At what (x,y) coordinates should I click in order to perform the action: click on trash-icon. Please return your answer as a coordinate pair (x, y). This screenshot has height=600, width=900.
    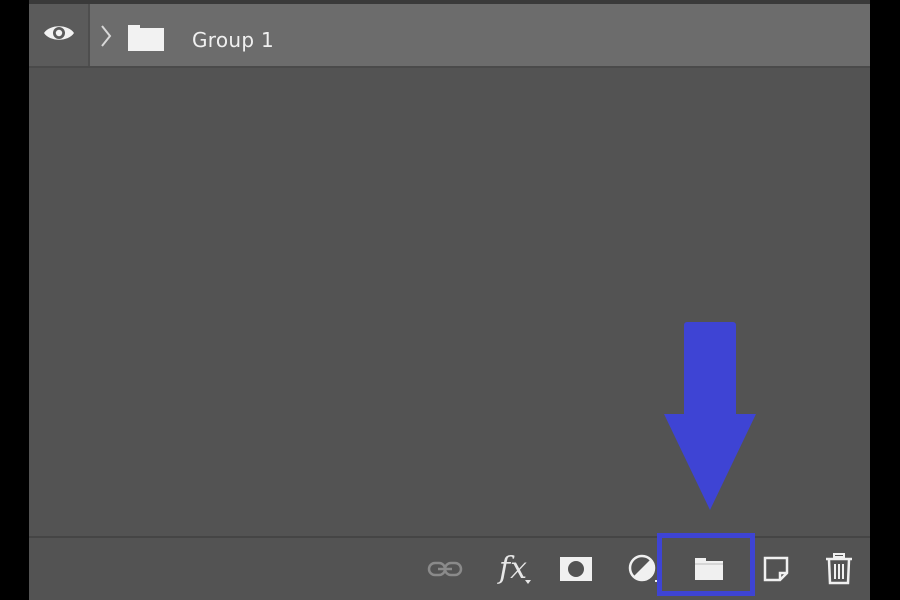
    Looking at the image, I should click on (839, 569).